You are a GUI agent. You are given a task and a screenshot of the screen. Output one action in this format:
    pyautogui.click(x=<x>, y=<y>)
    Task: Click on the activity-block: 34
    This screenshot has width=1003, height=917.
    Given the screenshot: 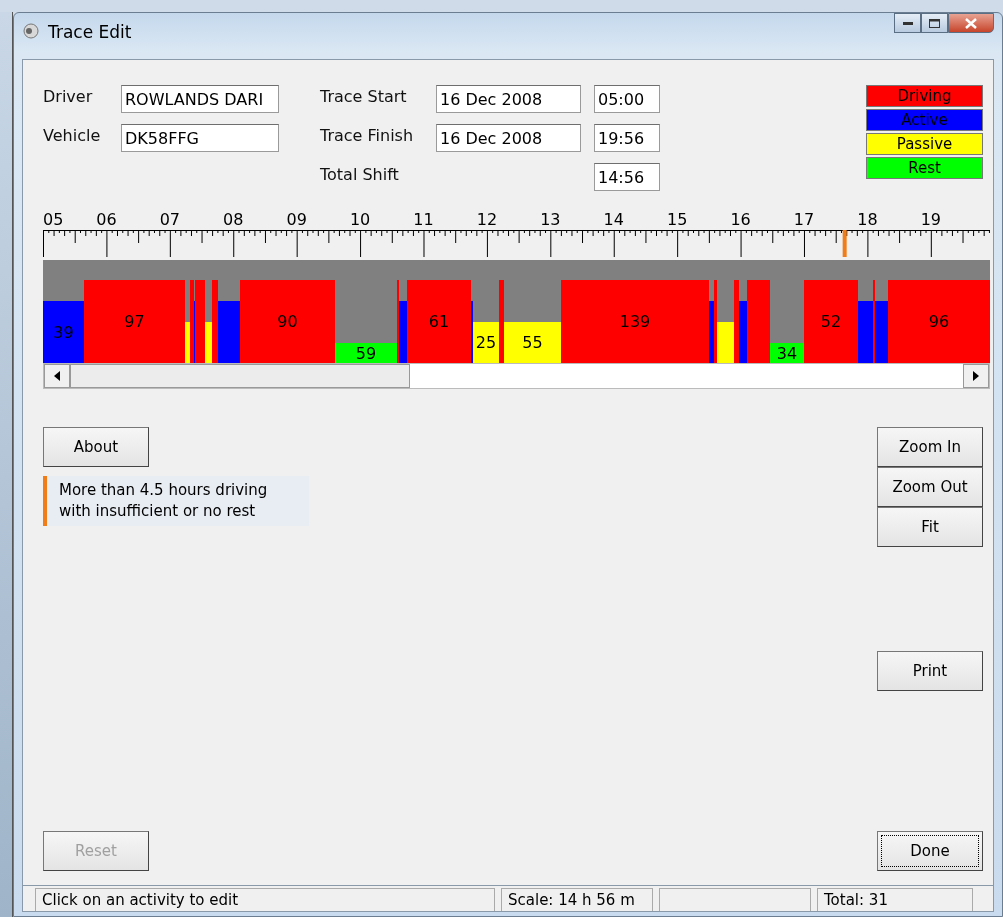 What is the action you would take?
    pyautogui.click(x=787, y=353)
    